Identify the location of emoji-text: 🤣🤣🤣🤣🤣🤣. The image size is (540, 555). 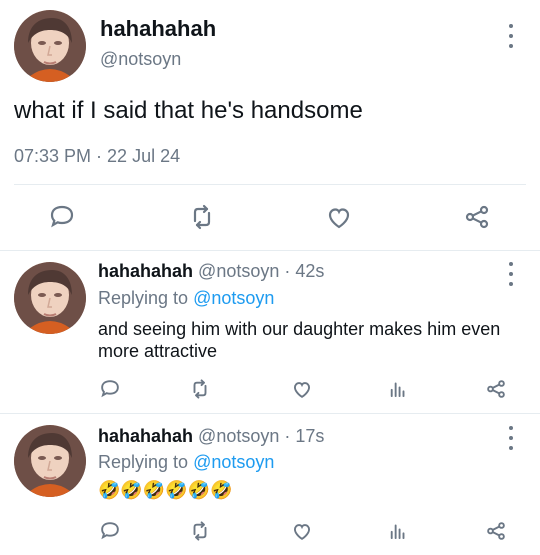
(165, 490).